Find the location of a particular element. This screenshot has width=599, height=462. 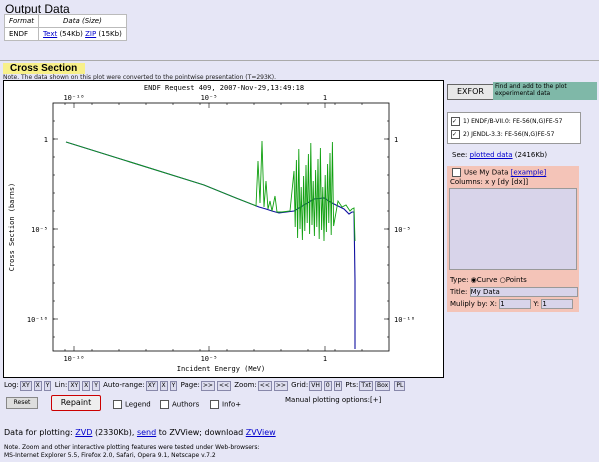

y-multiplier-value: 1 is located at coordinates (544, 304).